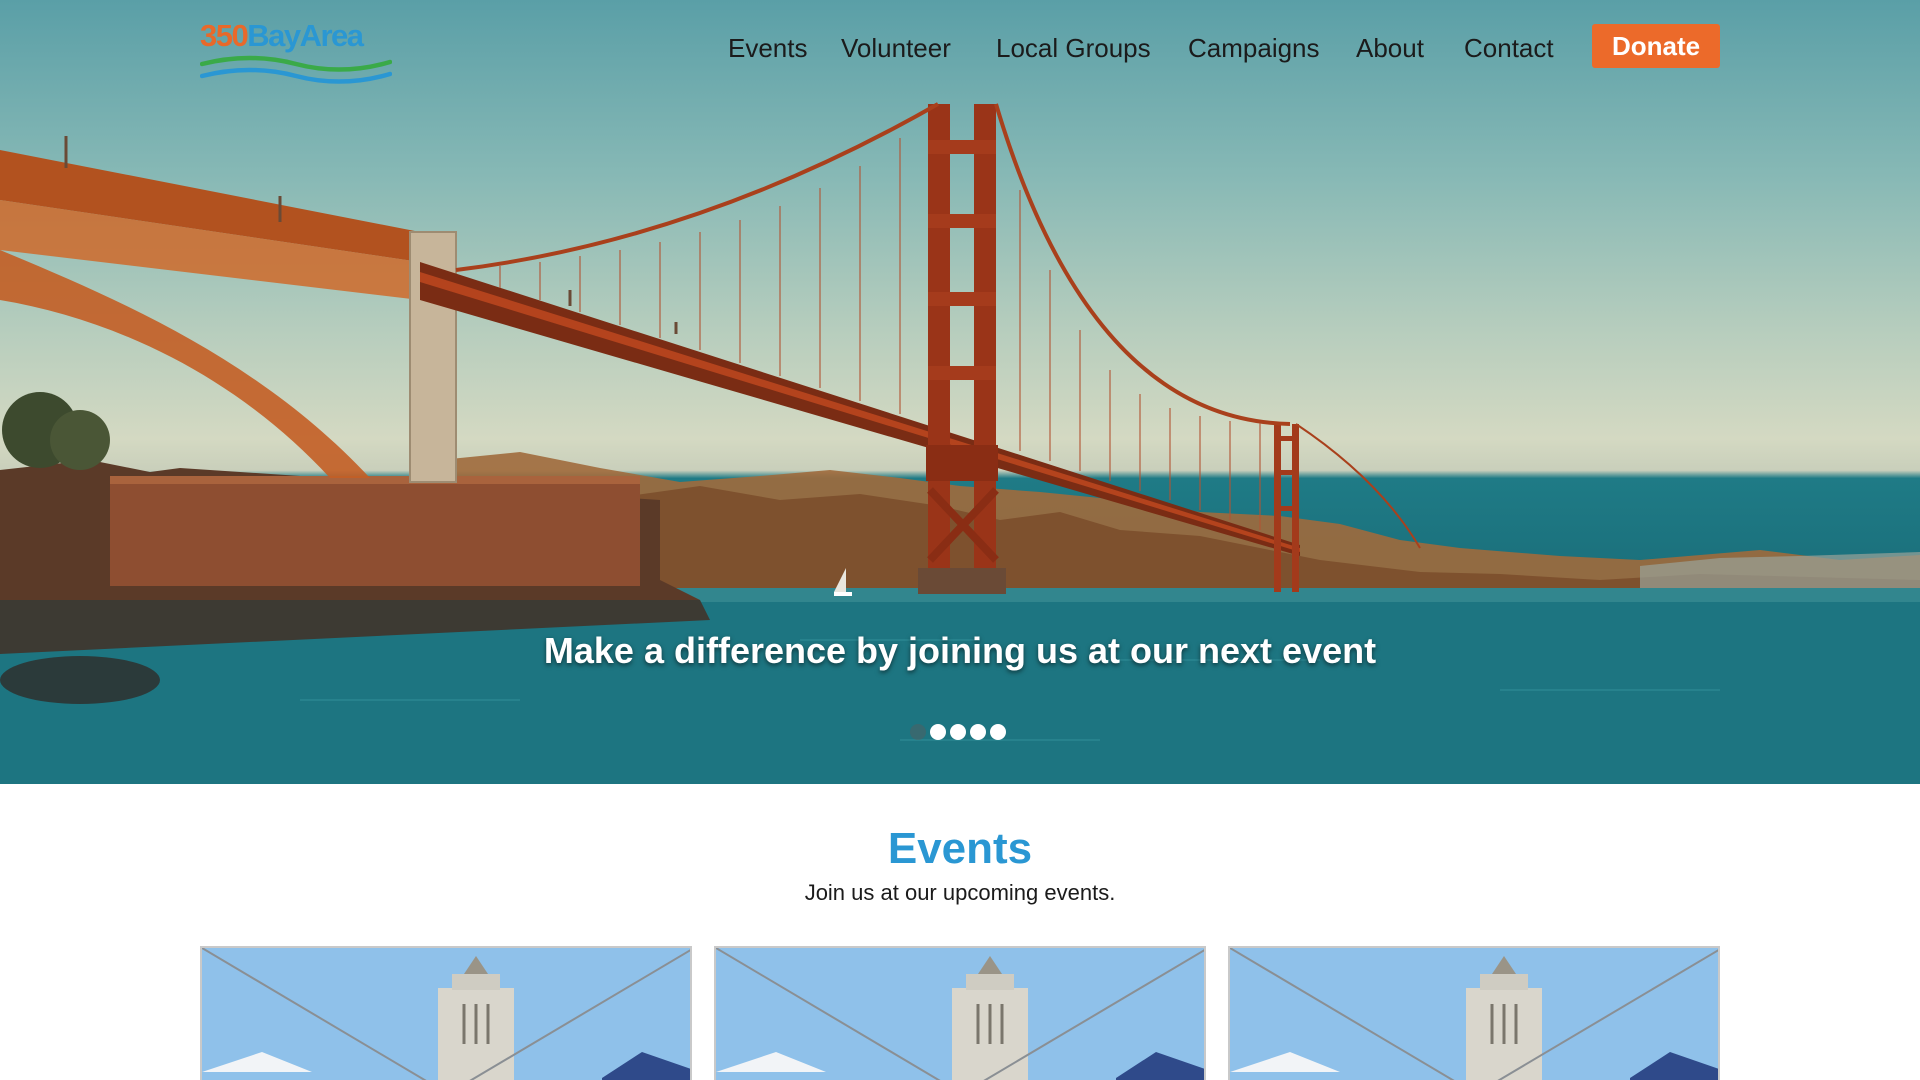  I want to click on nav-item-campaigns: Campaigns, so click(1254, 48).